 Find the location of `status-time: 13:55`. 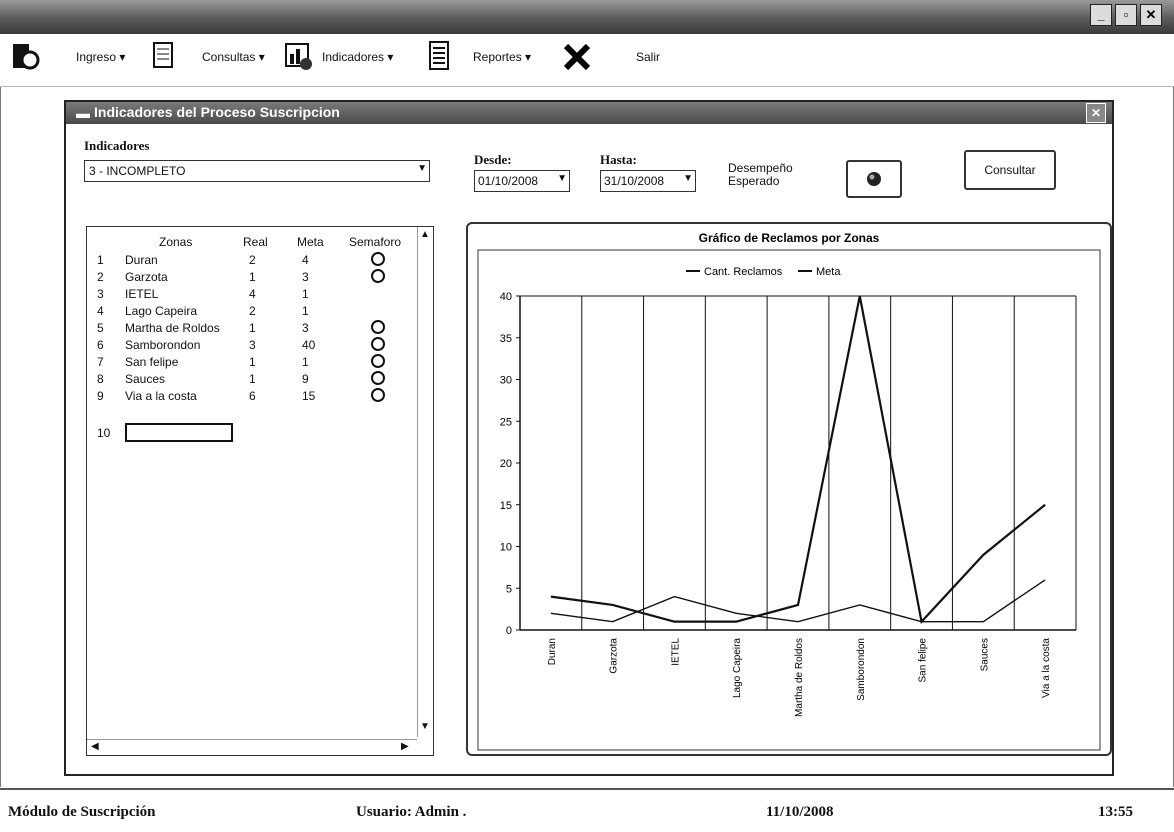

status-time: 13:55 is located at coordinates (1115, 812).